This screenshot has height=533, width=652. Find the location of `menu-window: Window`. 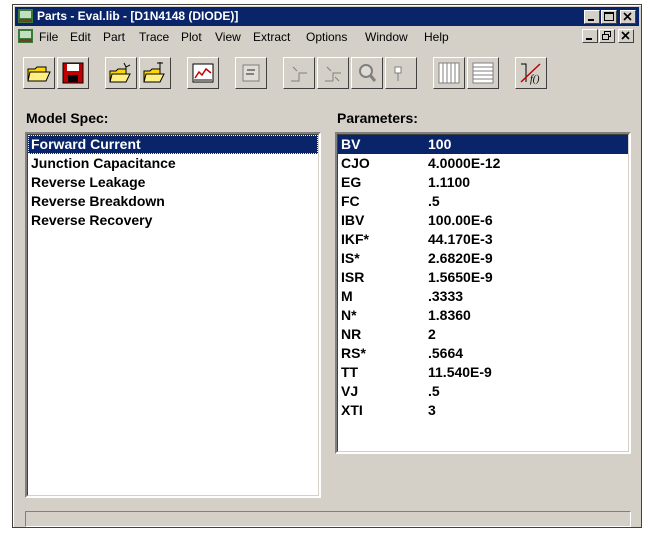

menu-window: Window is located at coordinates (386, 37).